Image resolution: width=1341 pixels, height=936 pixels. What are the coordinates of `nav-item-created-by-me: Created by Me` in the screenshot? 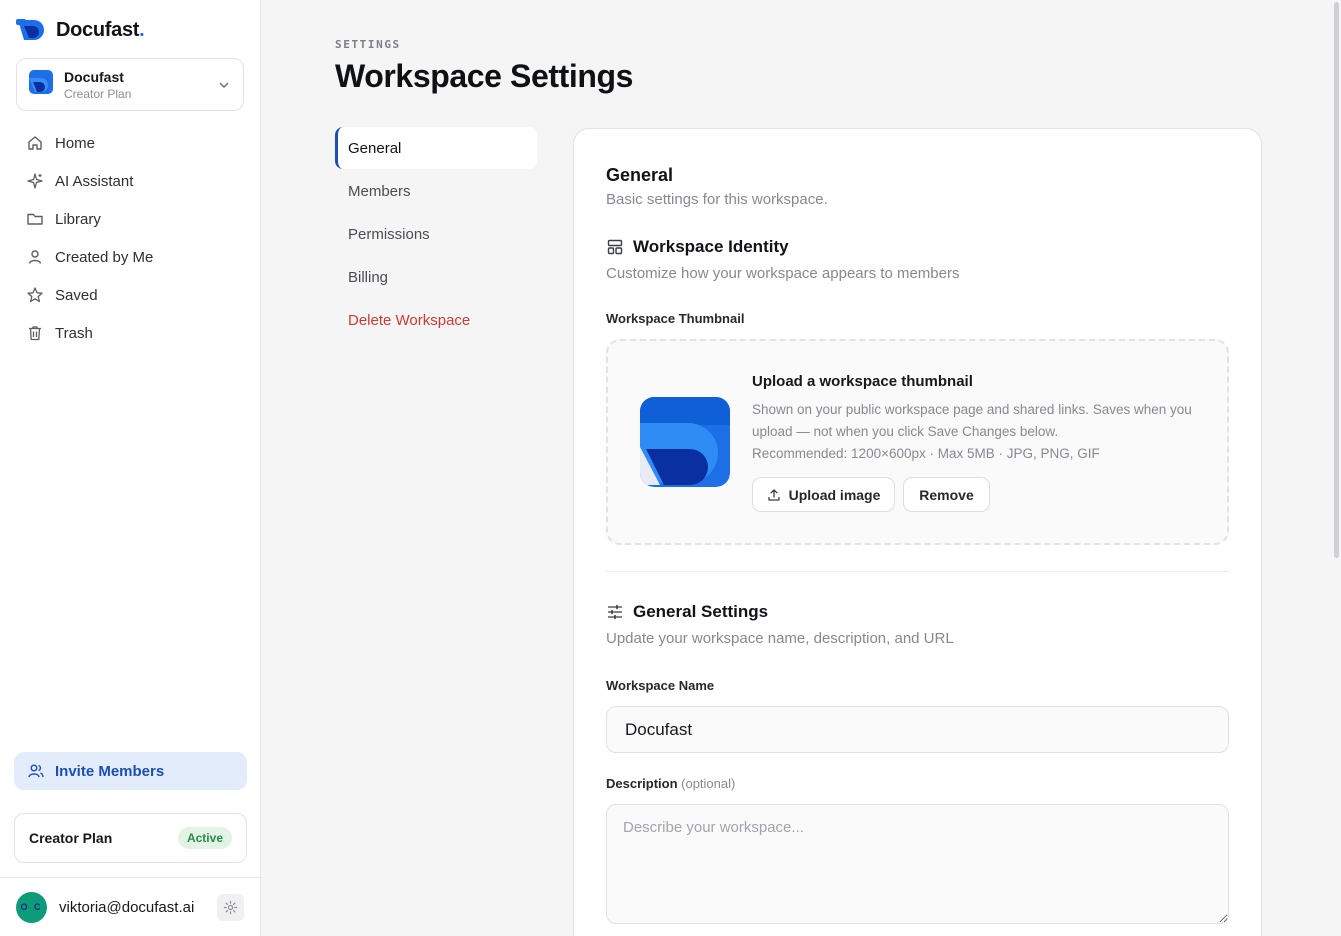 It's located at (130, 257).